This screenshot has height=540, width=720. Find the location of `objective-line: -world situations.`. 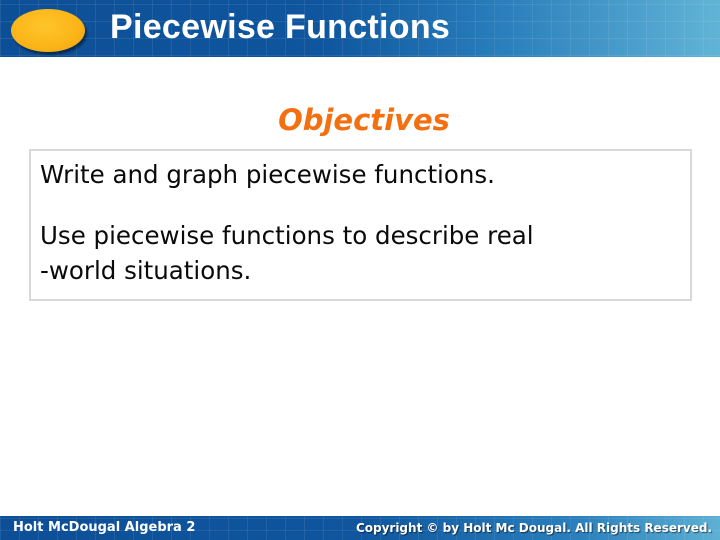

objective-line: -world situations. is located at coordinates (146, 270).